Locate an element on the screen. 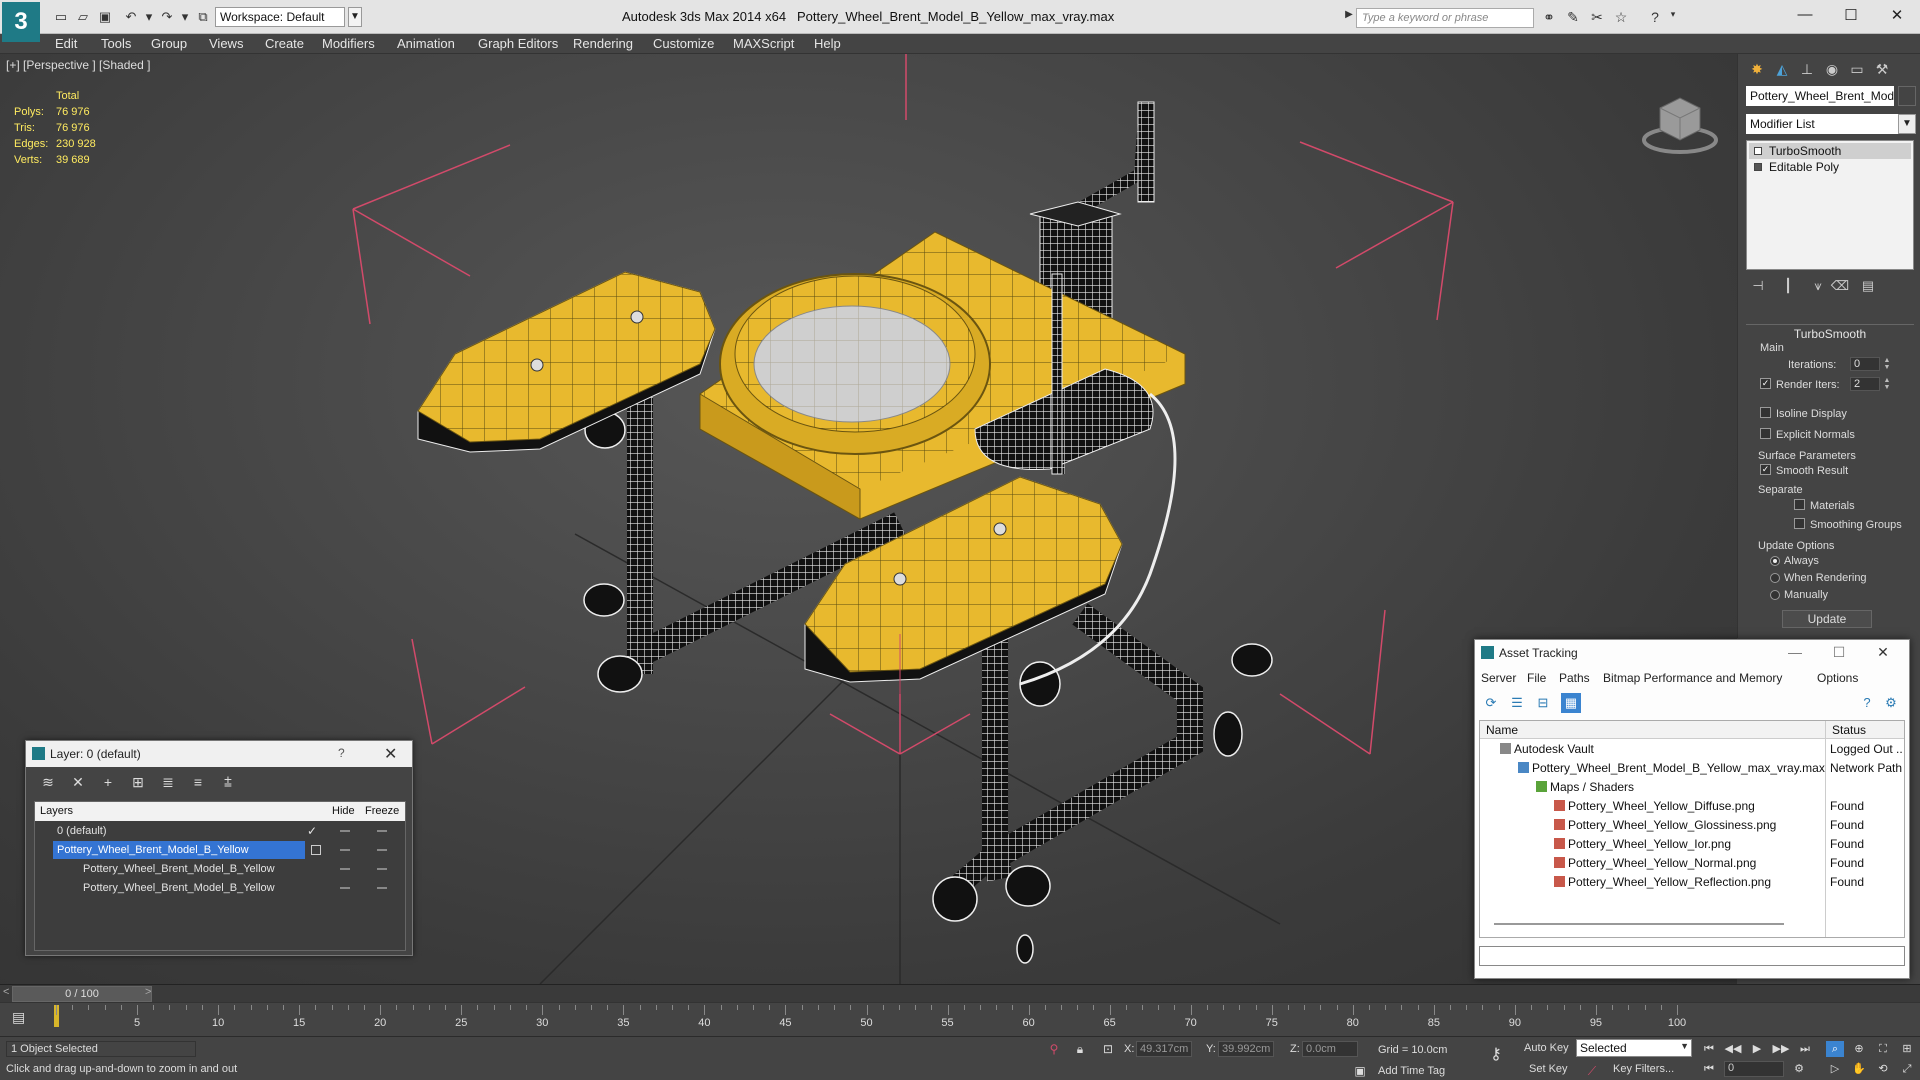  update-button: Update is located at coordinates (1827, 619).